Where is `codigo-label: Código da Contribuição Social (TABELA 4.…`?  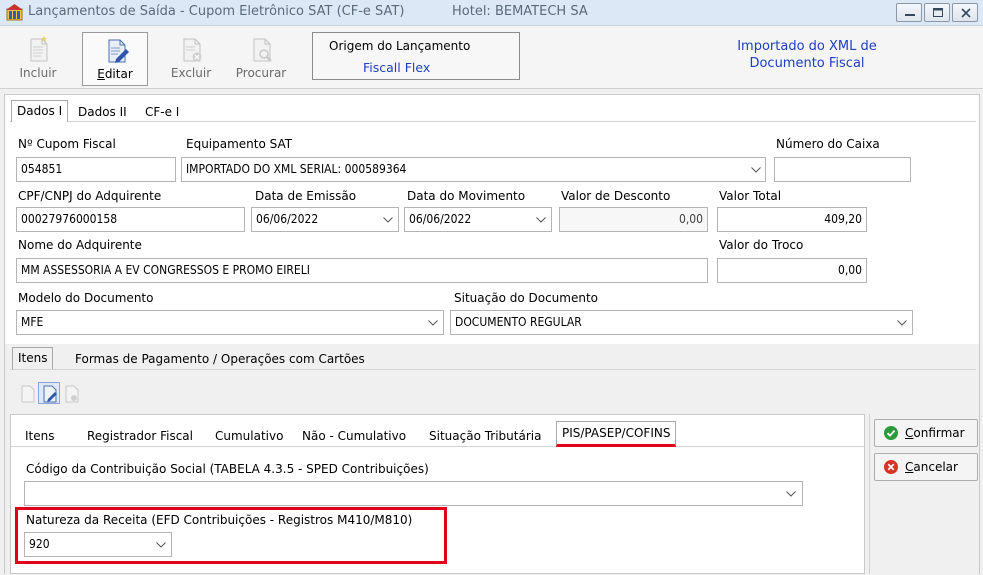 codigo-label: Código da Contribuição Social (TABELA 4.… is located at coordinates (227, 469).